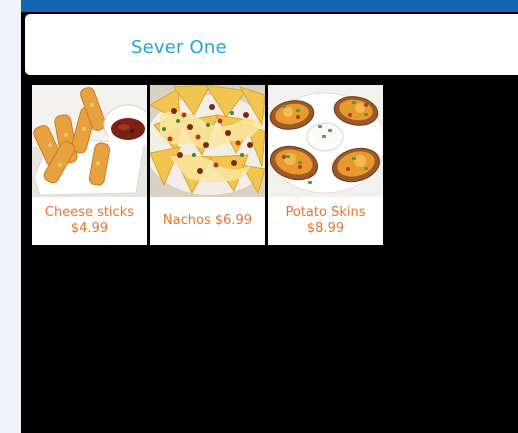 This screenshot has width=518, height=433. Describe the element at coordinates (325, 141) in the screenshot. I see `potato-skins-photo` at that location.